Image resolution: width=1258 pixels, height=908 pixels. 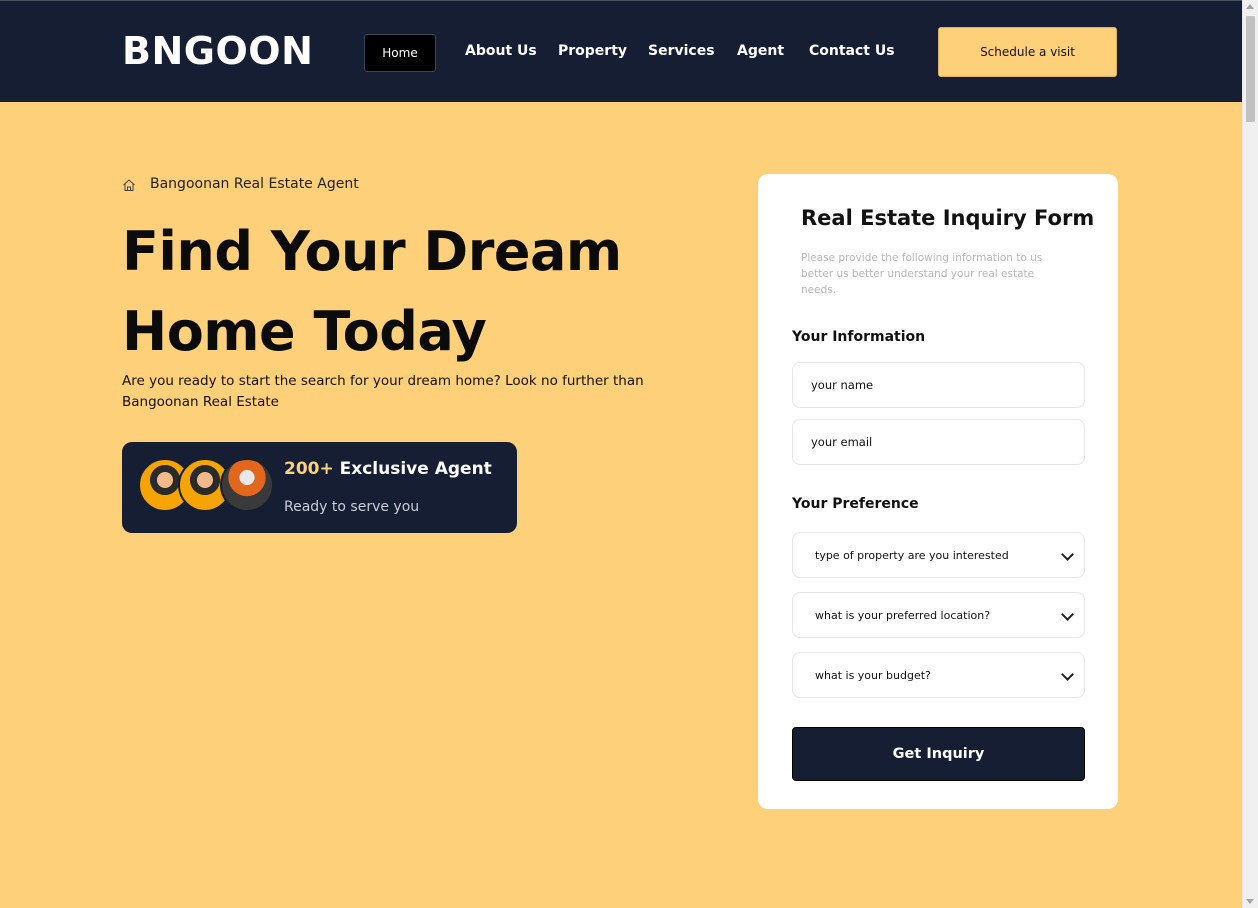 I want to click on schedule-visit-button: Schedule a visit, so click(x=1027, y=52).